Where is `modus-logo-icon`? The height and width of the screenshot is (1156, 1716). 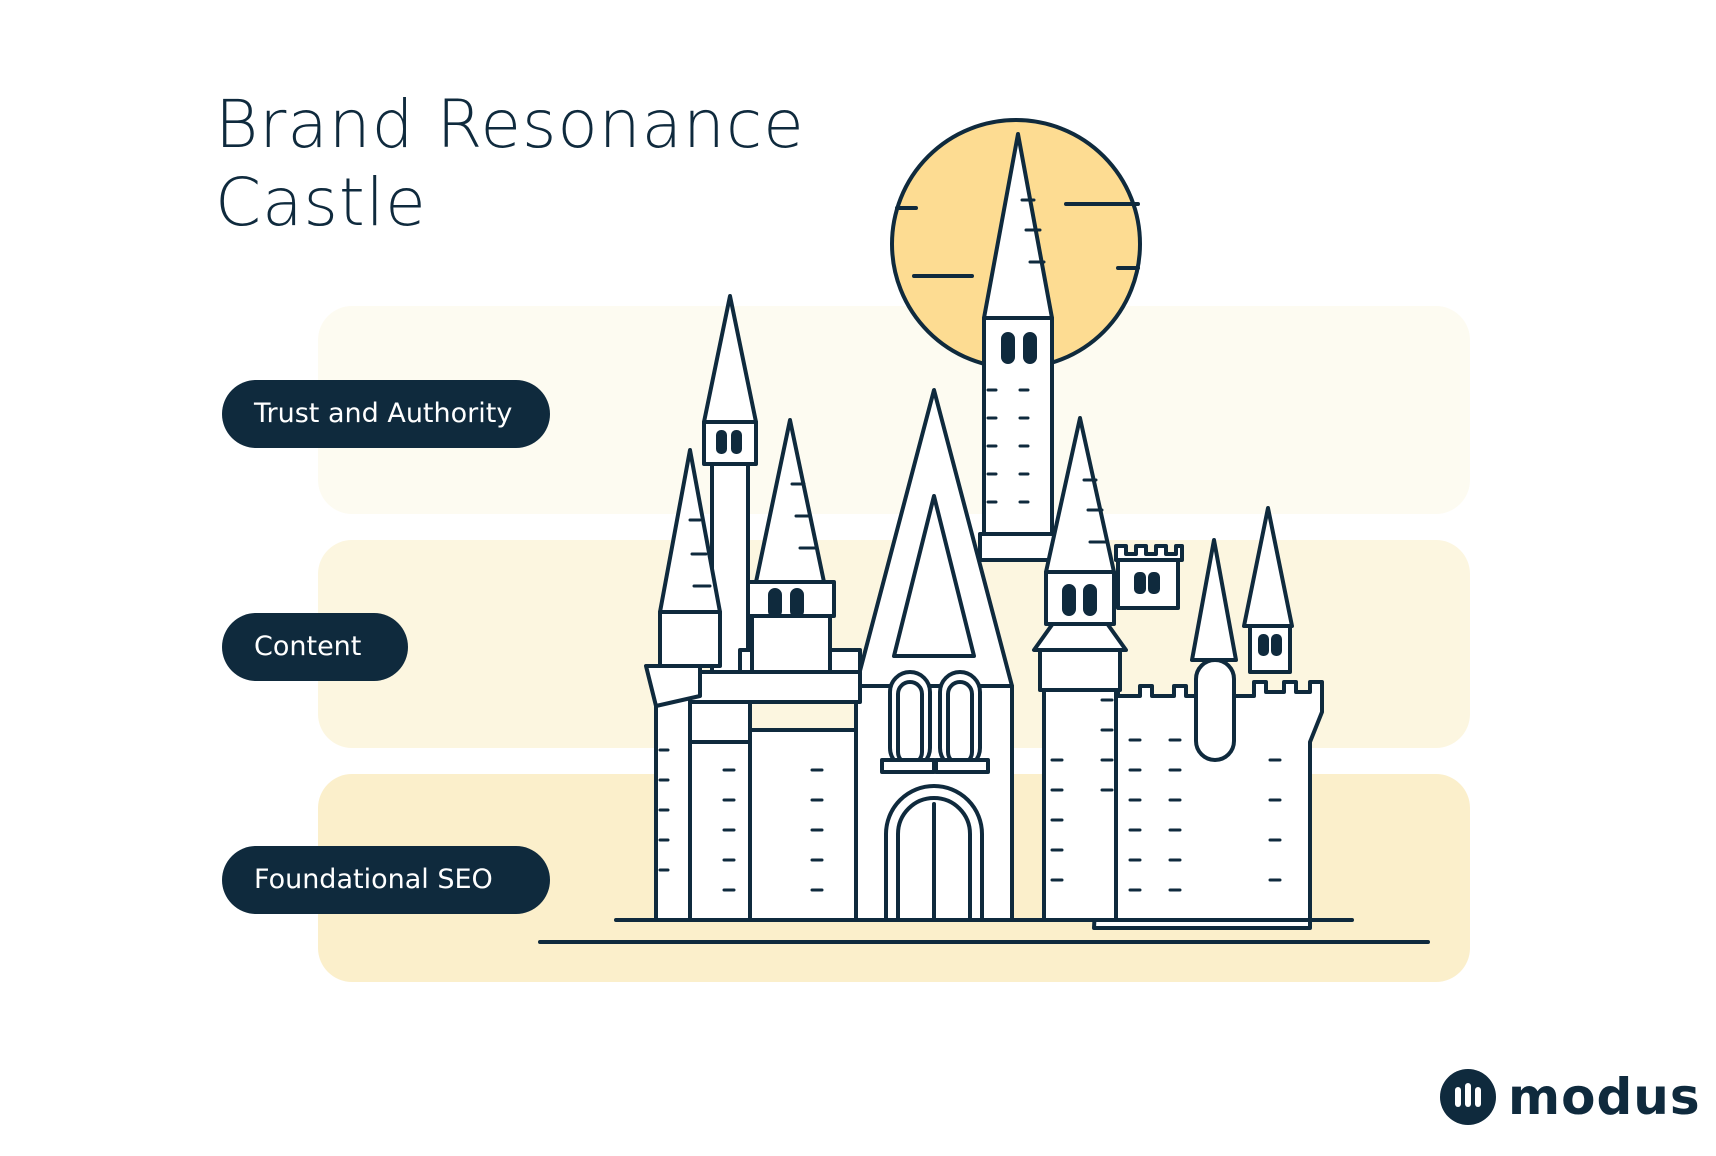
modus-logo-icon is located at coordinates (1468, 1097).